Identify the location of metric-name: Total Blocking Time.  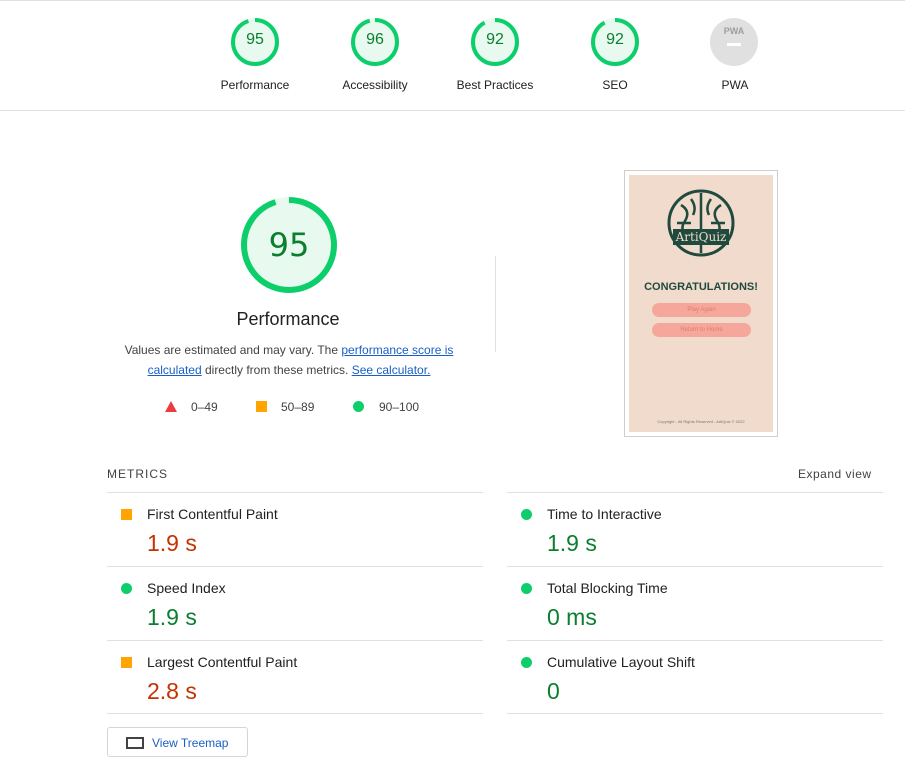
(607, 588).